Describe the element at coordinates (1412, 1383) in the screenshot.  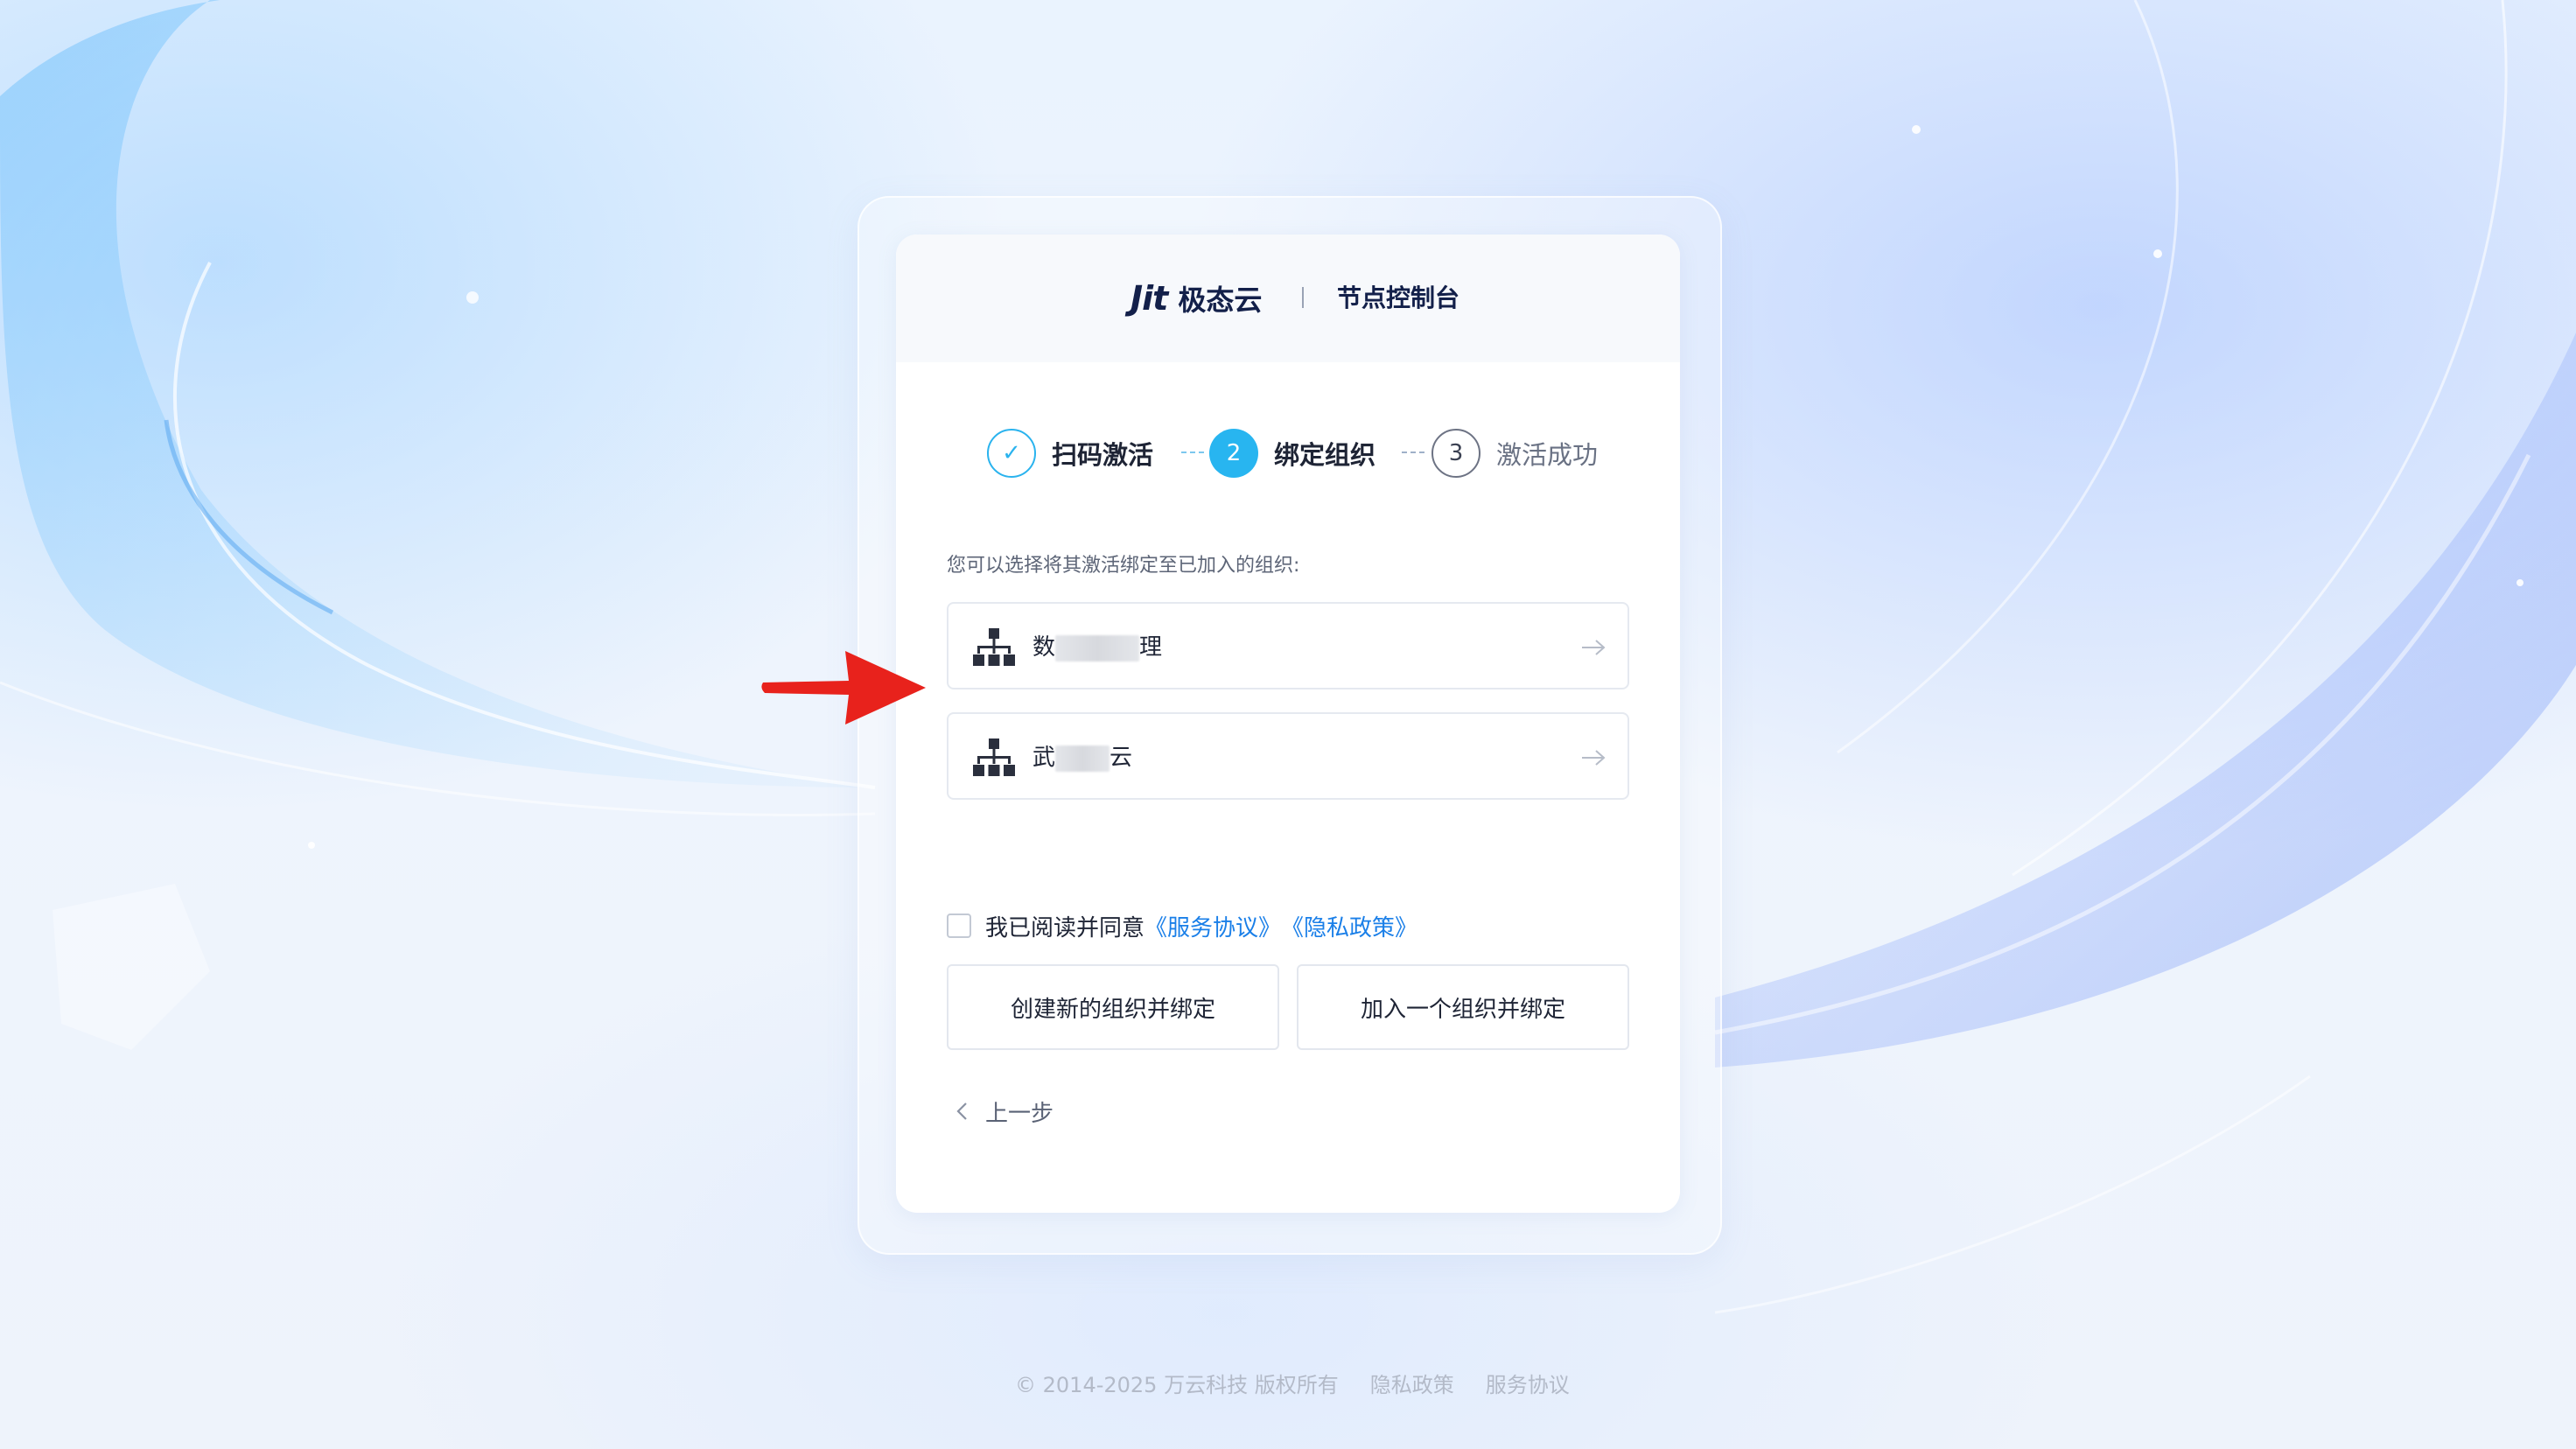
I see `footer-privacy-link: 隐私政策` at that location.